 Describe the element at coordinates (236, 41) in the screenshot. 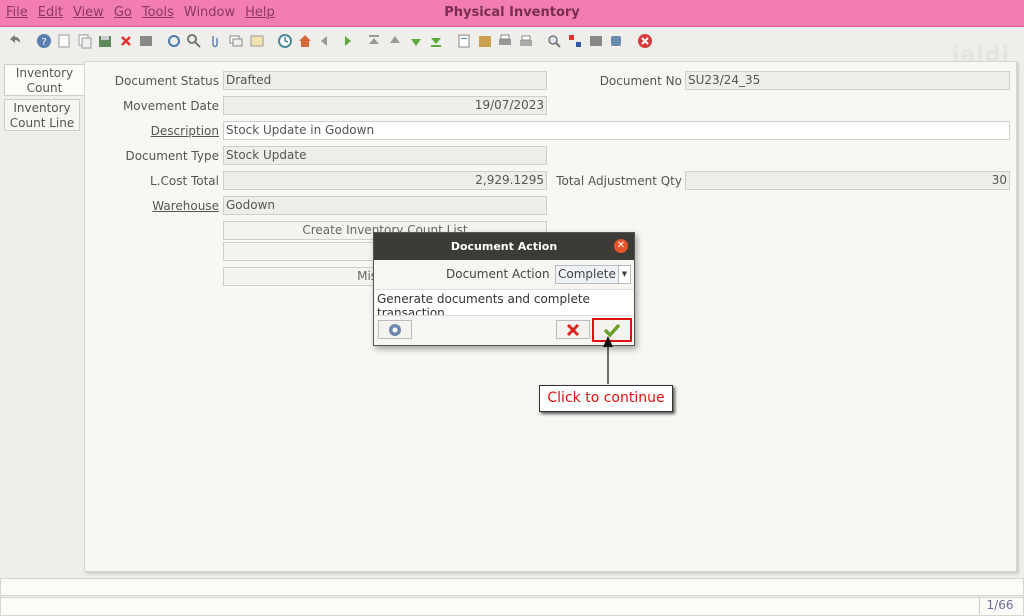

I see `chat-icon` at that location.